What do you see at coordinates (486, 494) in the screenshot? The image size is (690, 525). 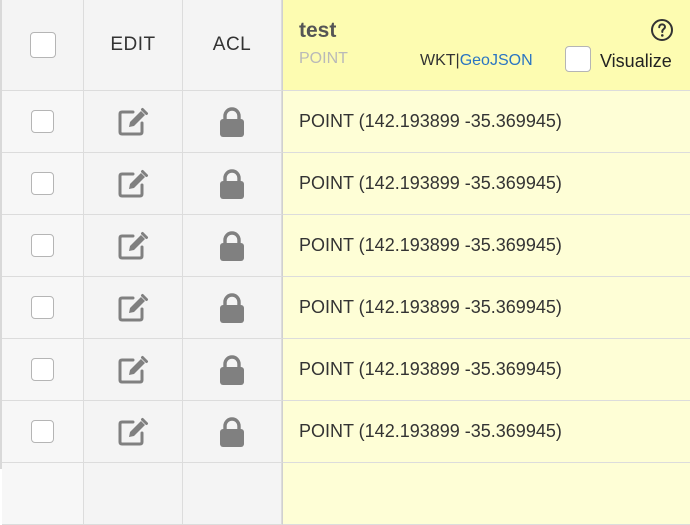 I see `geometry-cell` at bounding box center [486, 494].